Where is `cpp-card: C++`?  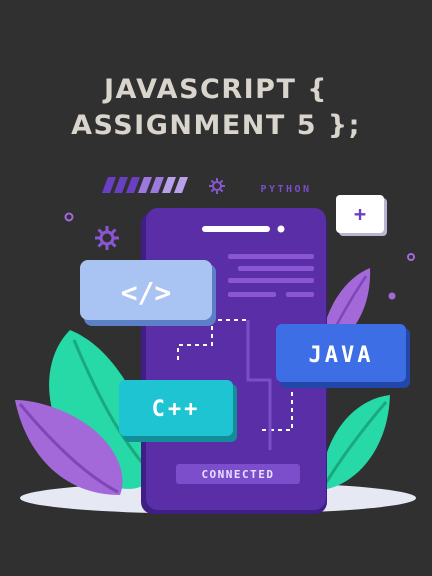
cpp-card: C++ is located at coordinates (178, 411).